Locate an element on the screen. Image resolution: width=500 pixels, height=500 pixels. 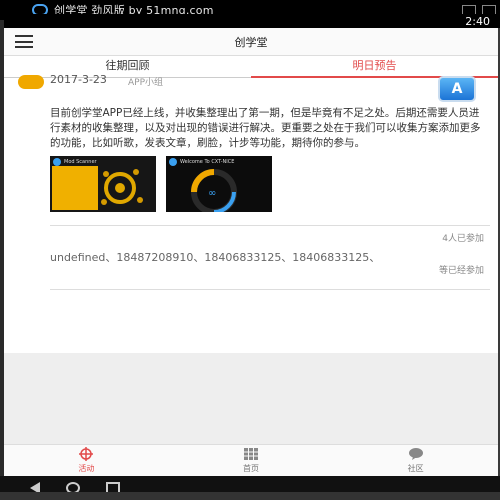
app-bar: 创学堂 is located at coordinates (251, 42).